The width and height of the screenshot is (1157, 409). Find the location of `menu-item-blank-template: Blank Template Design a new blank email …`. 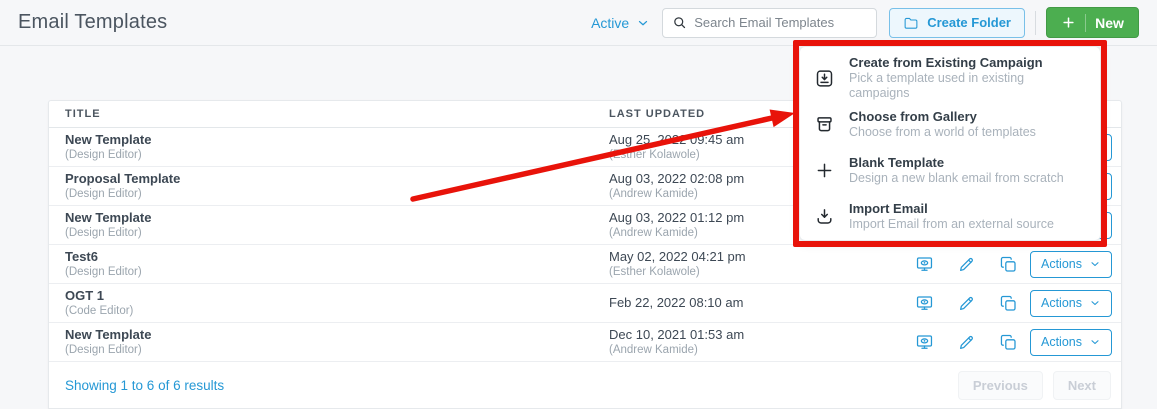

menu-item-blank-template: Blank Template Design a new blank email … is located at coordinates (950, 170).